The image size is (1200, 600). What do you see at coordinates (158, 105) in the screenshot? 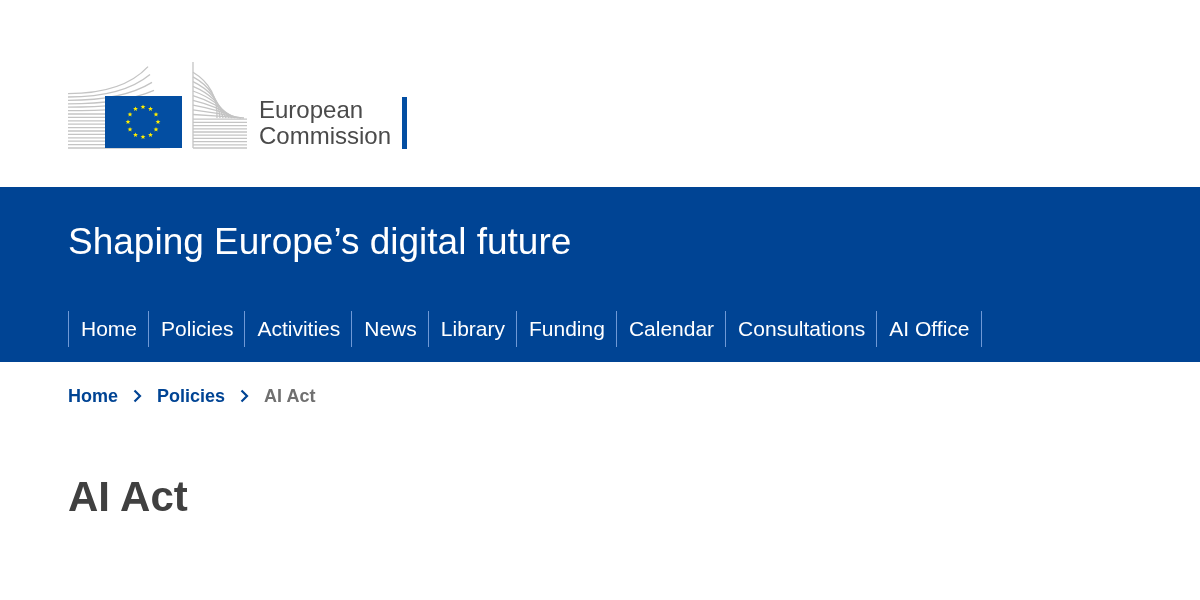
I see `logo-icon` at bounding box center [158, 105].